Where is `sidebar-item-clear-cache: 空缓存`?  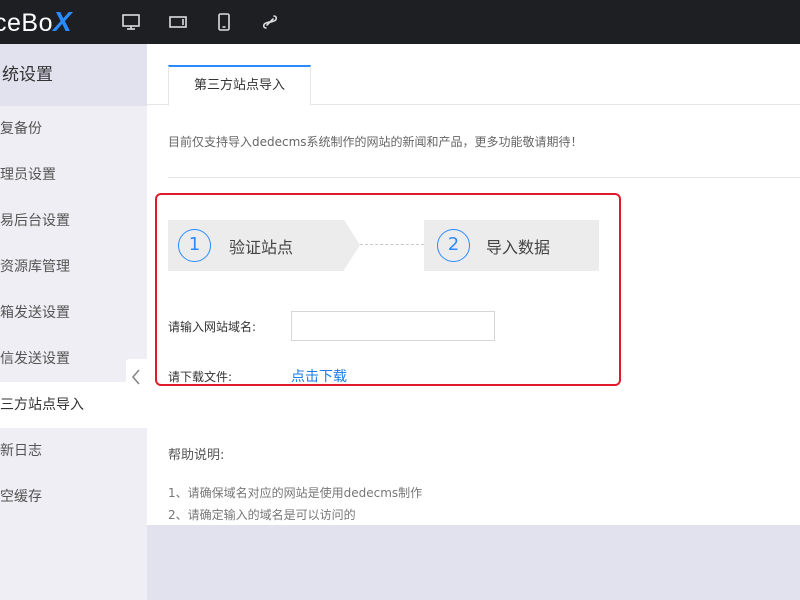
sidebar-item-clear-cache: 空缓存 is located at coordinates (73, 497).